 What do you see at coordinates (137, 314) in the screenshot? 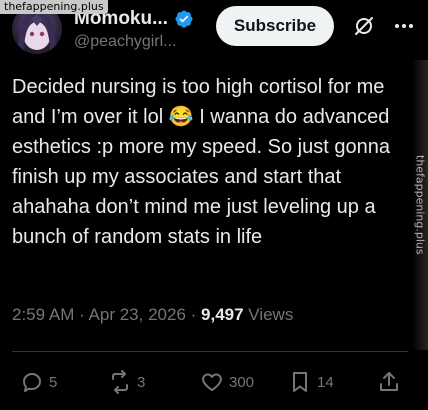
I see `post-date: Apr 23, 2026` at bounding box center [137, 314].